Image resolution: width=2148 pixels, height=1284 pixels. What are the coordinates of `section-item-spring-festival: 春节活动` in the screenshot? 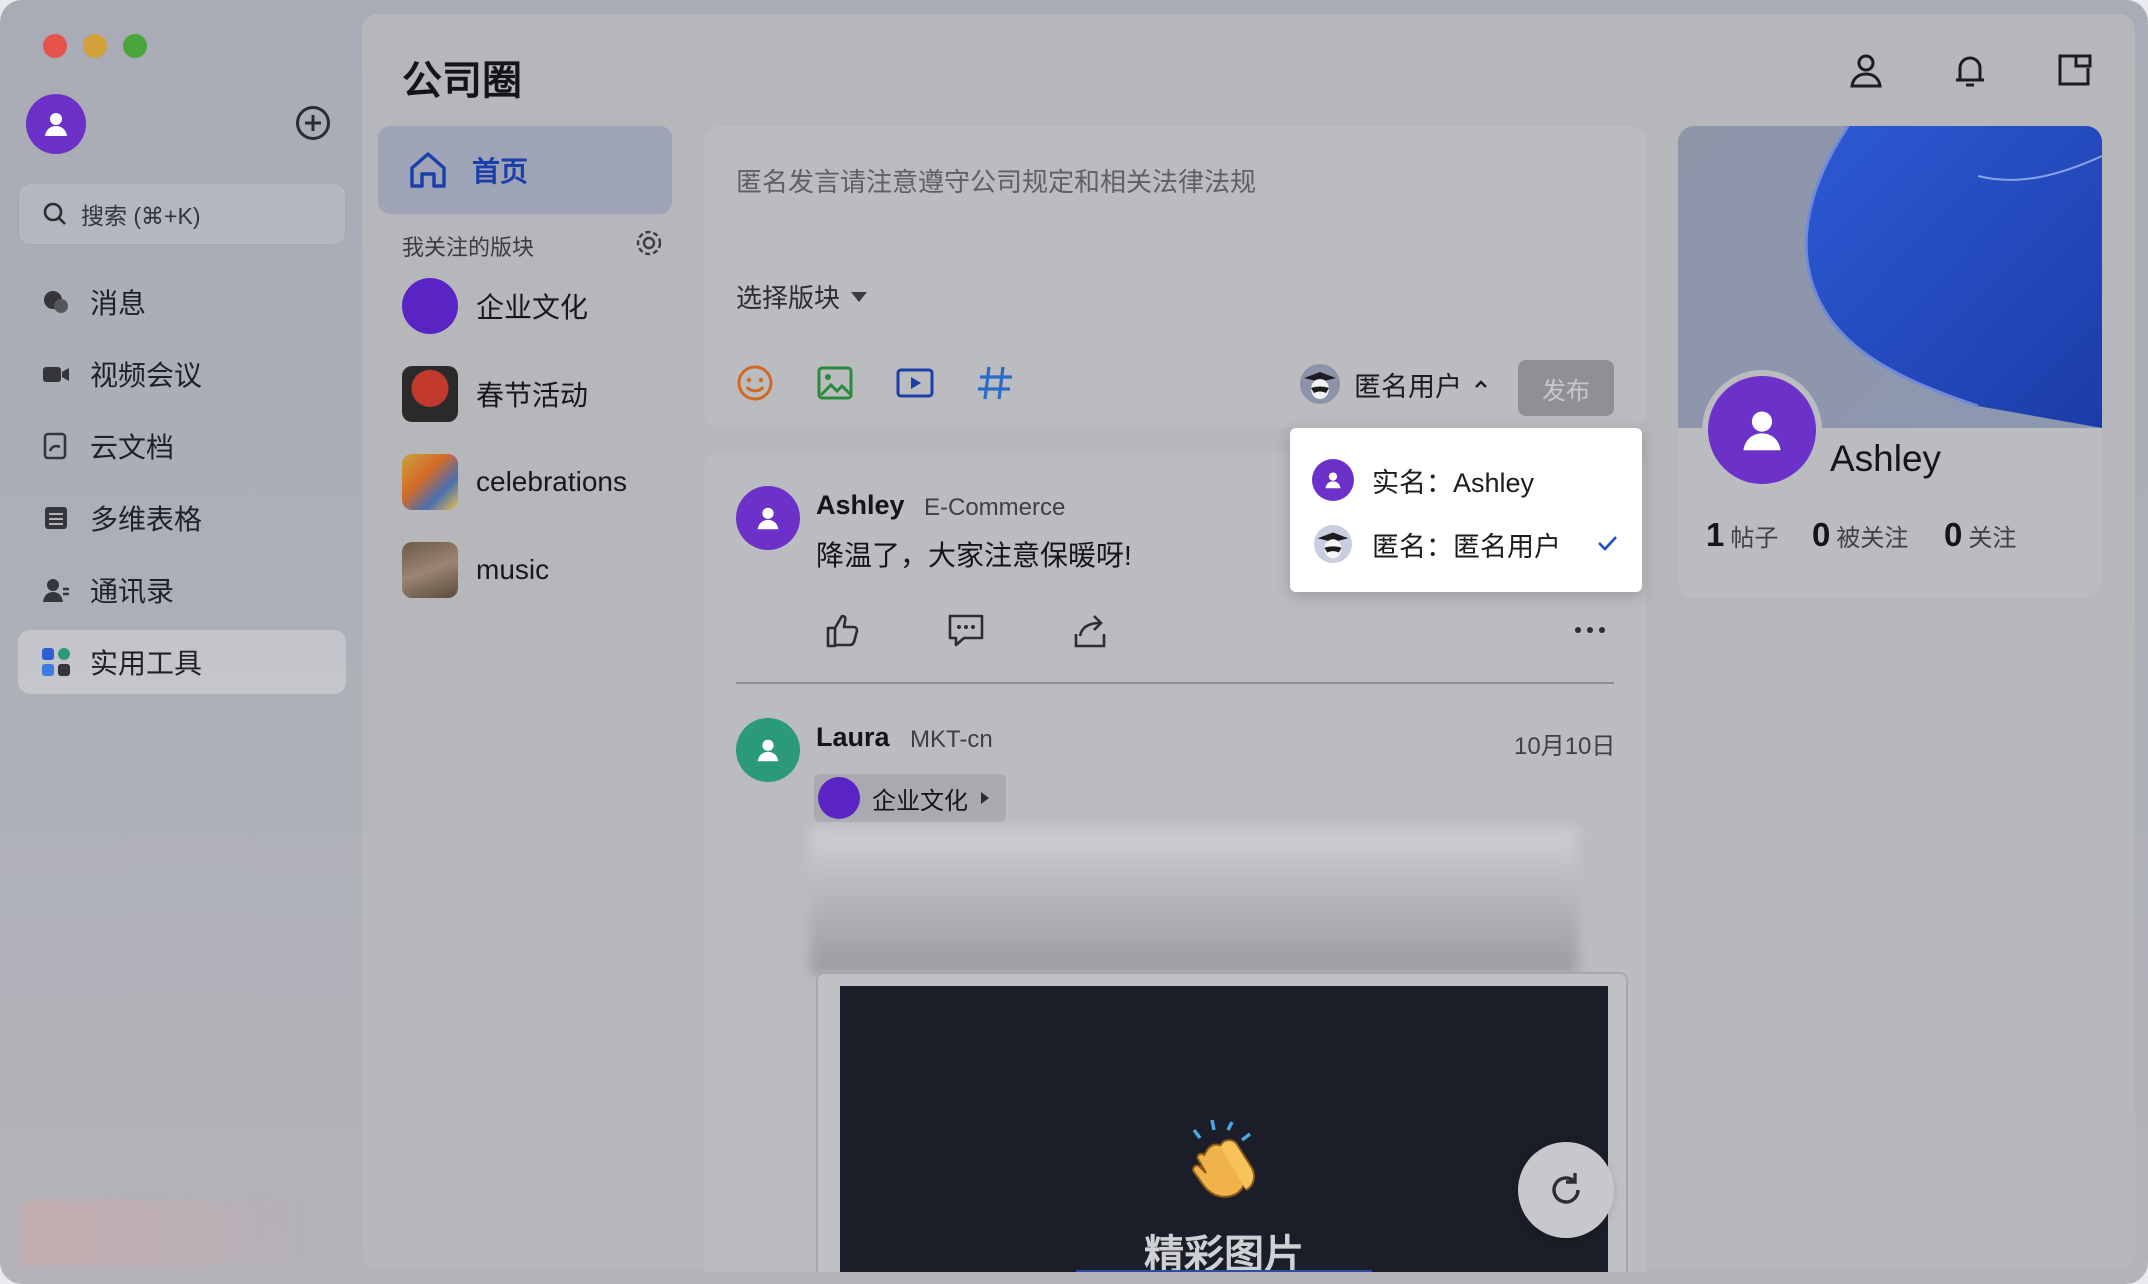 It's located at (495, 394).